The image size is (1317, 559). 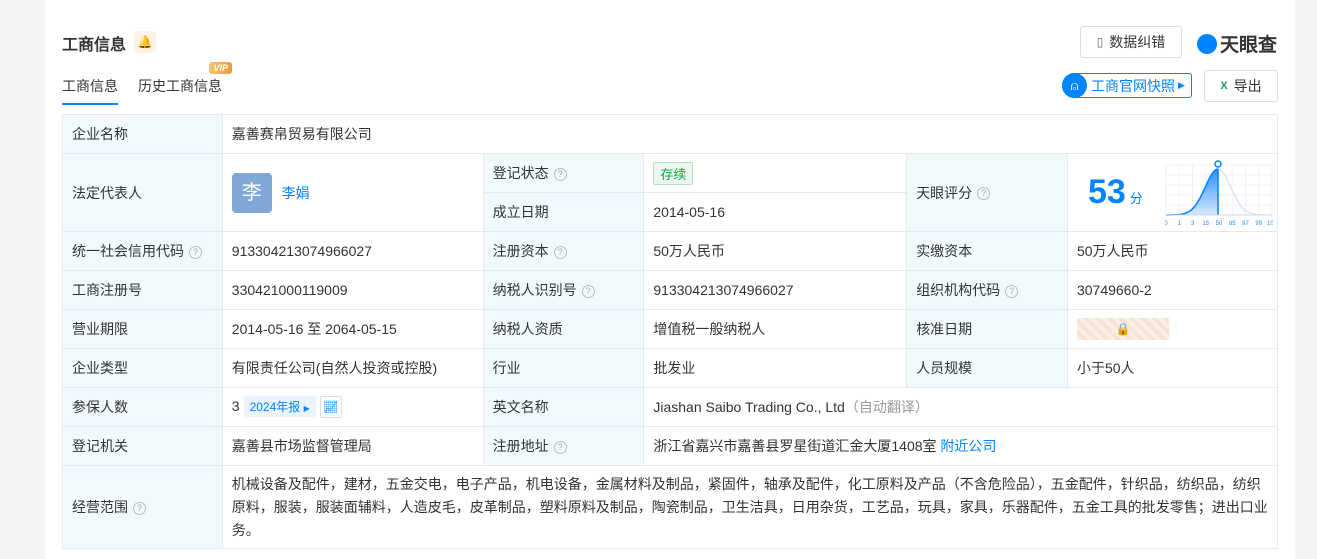 I want to click on company-name: 嘉善赛帛贸易有限公司, so click(x=750, y=134).